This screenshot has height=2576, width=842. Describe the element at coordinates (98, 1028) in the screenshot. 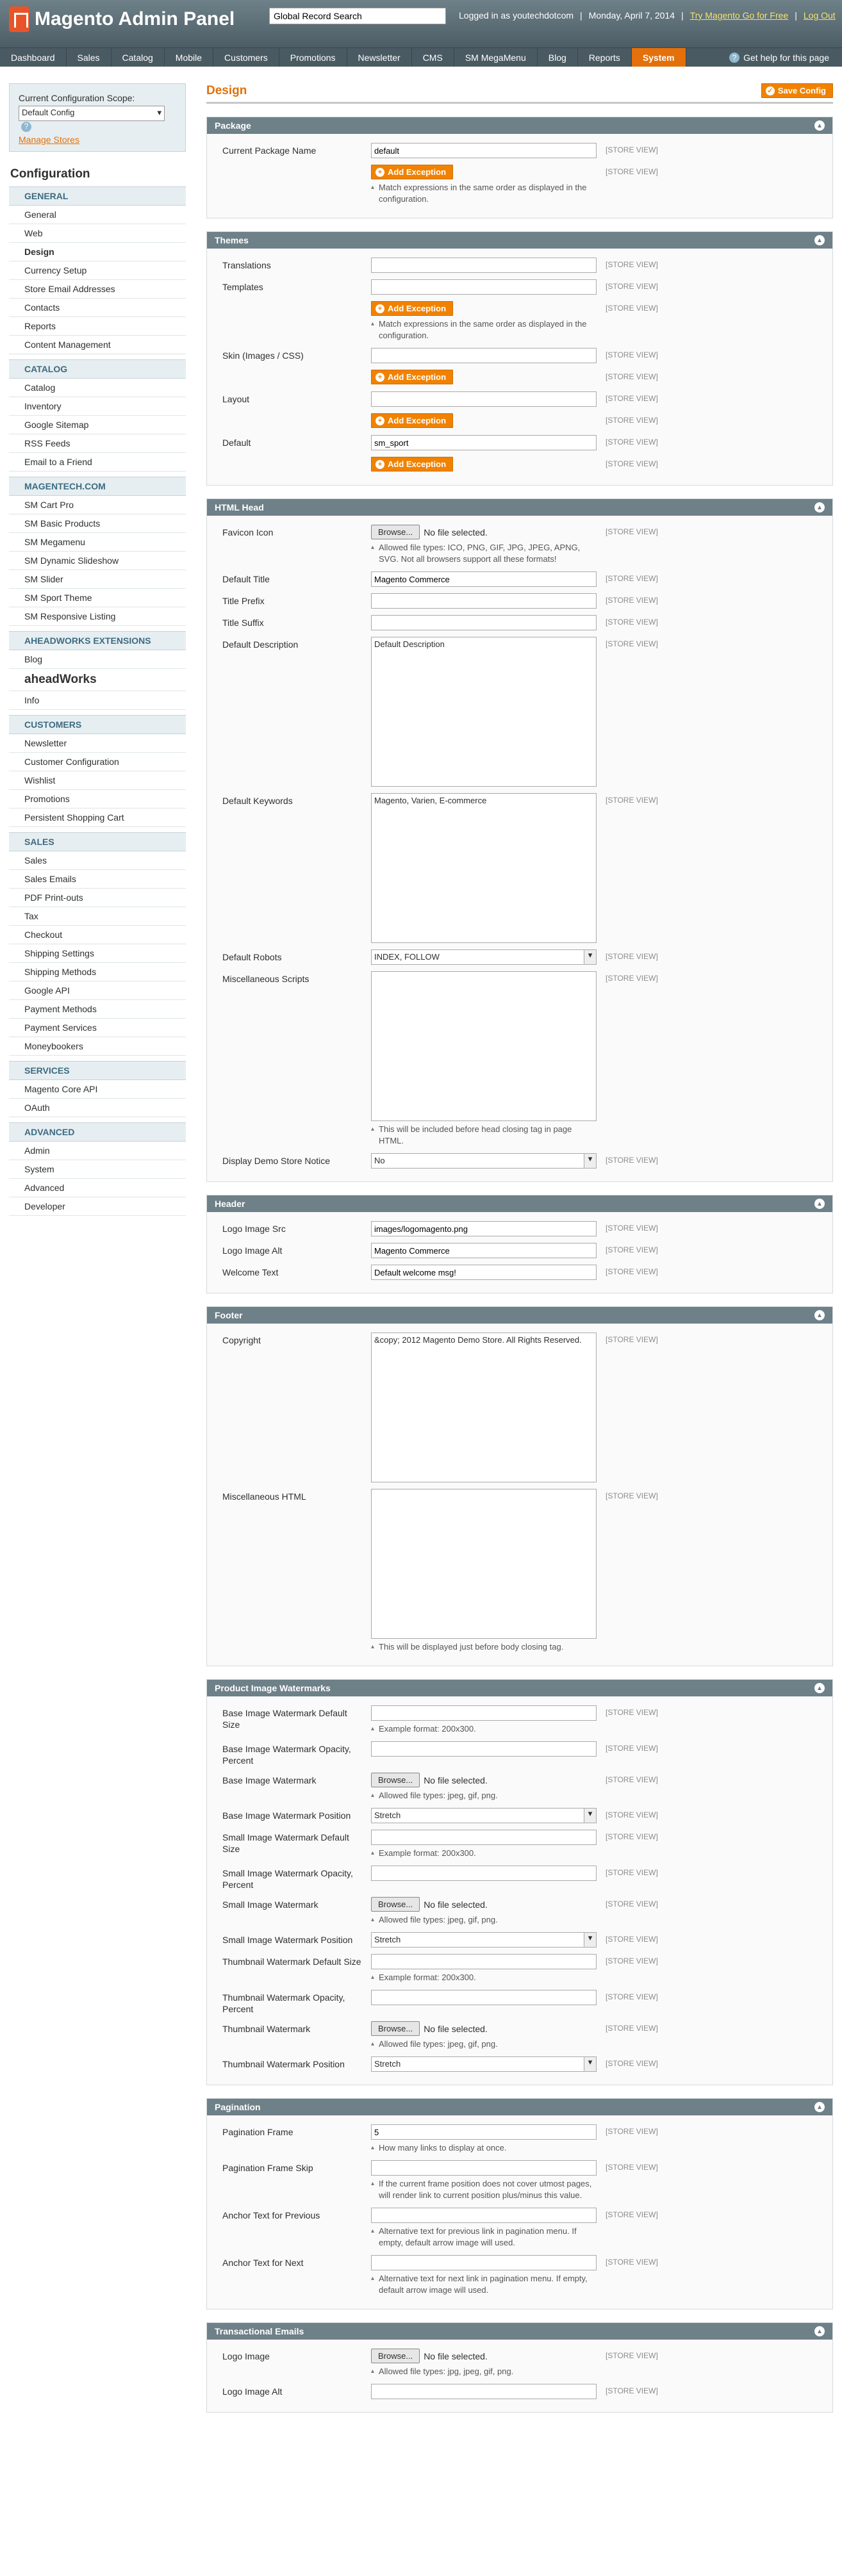

I see `sidebar-item-payment-services: Payment Services` at that location.